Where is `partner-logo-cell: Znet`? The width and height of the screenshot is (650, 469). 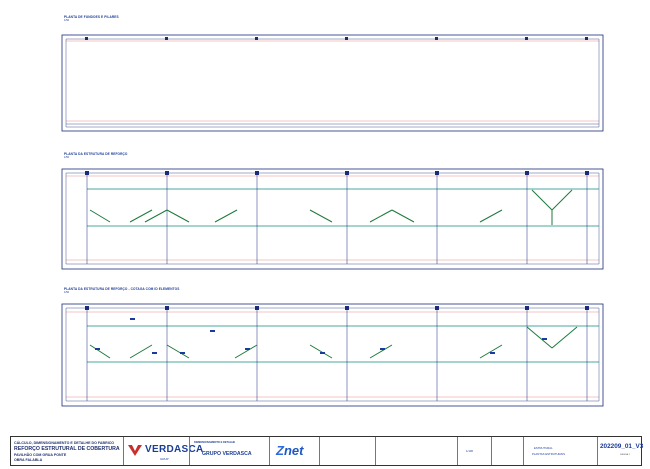 partner-logo-cell: Znet is located at coordinates (294, 451).